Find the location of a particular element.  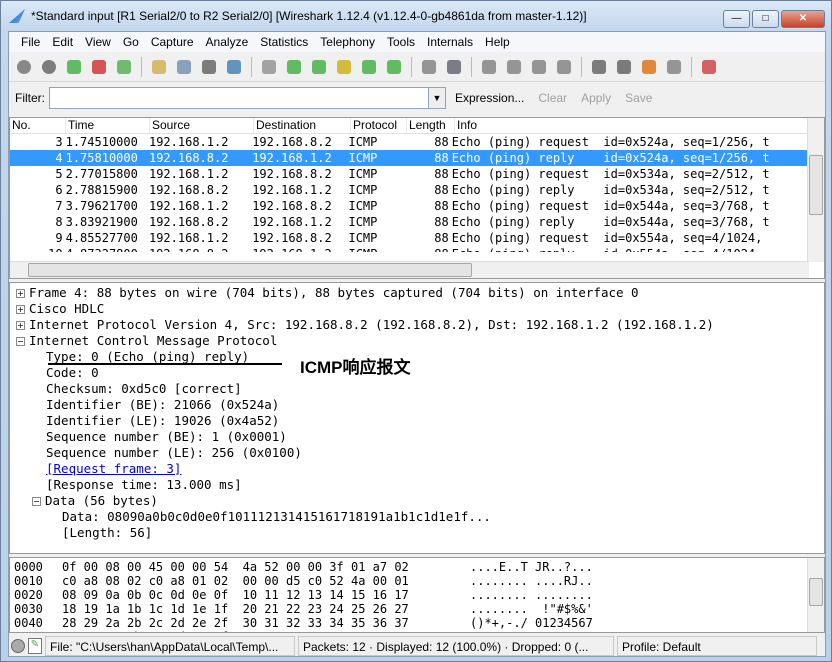

menu-edit: Edit is located at coordinates (62, 42).